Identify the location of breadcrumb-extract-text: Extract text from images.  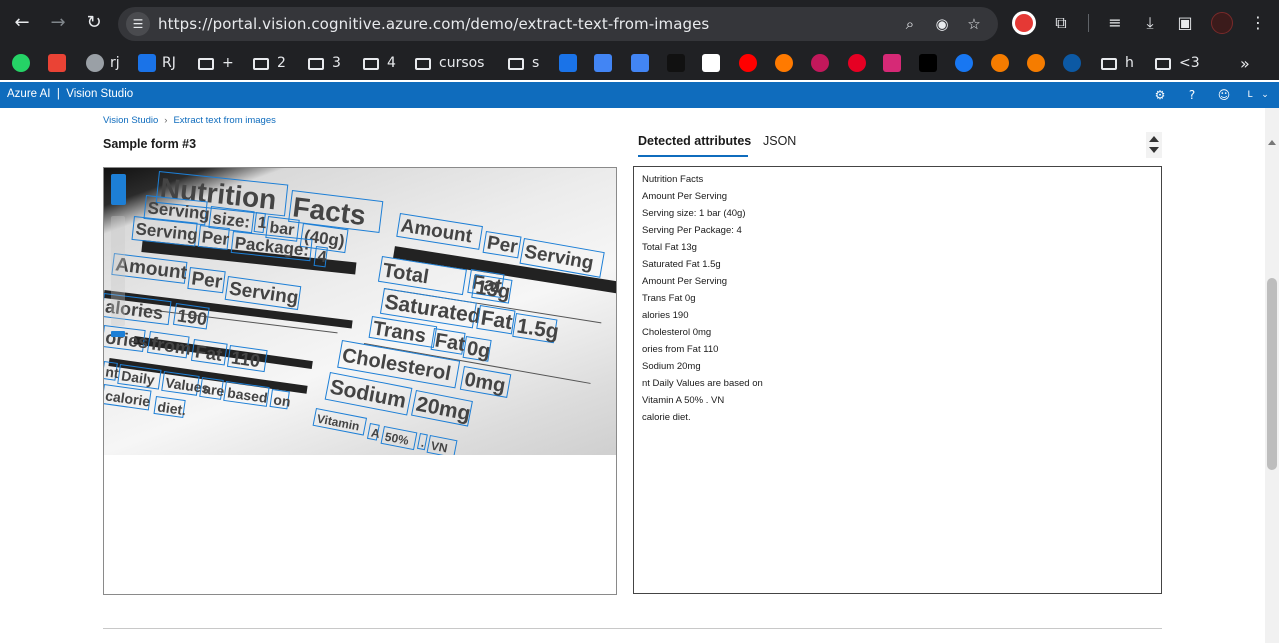
(224, 120).